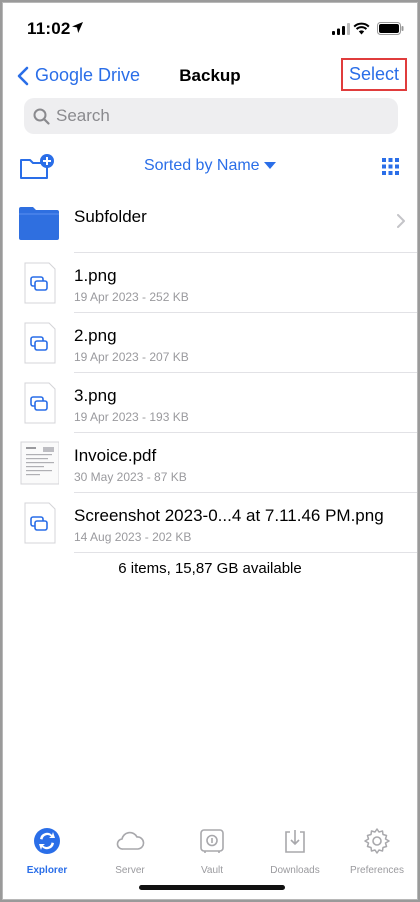  I want to click on location-arrow-icon, so click(77, 27).